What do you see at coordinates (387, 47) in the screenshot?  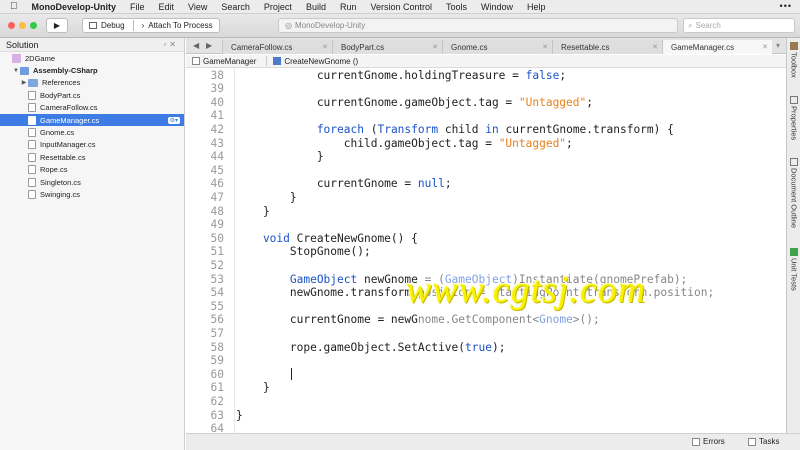 I see `tab-body-part: BodyPart.cs ✕` at bounding box center [387, 47].